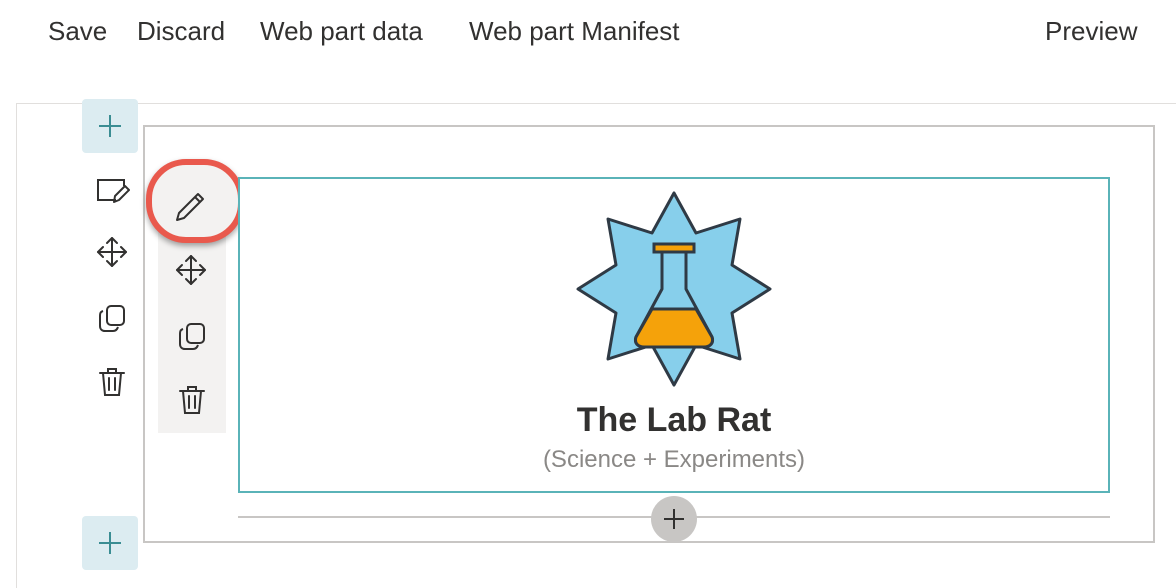 This screenshot has height=588, width=1176. What do you see at coordinates (574, 31) in the screenshot?
I see `webpart-manifest-button: Web part Manifest` at bounding box center [574, 31].